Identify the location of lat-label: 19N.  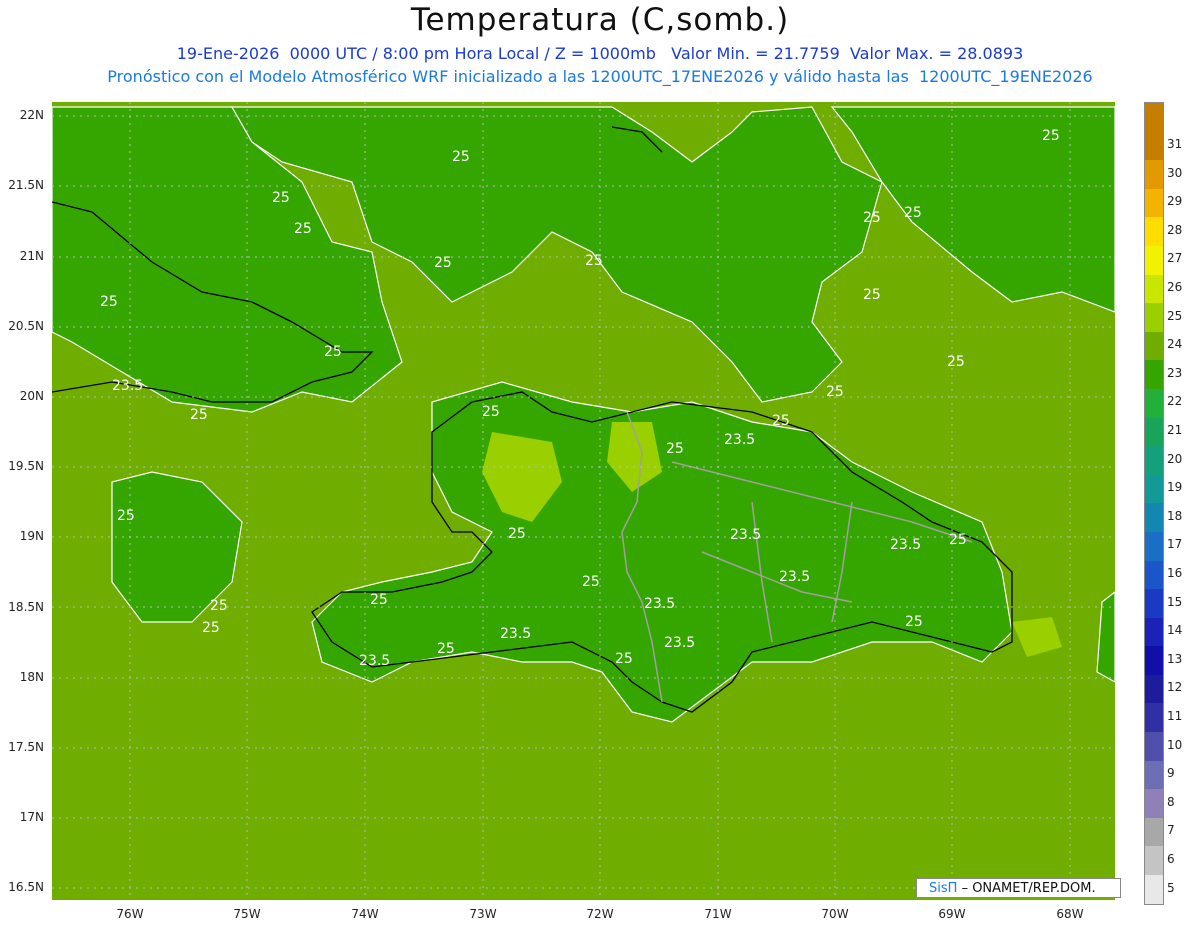
(31, 536).